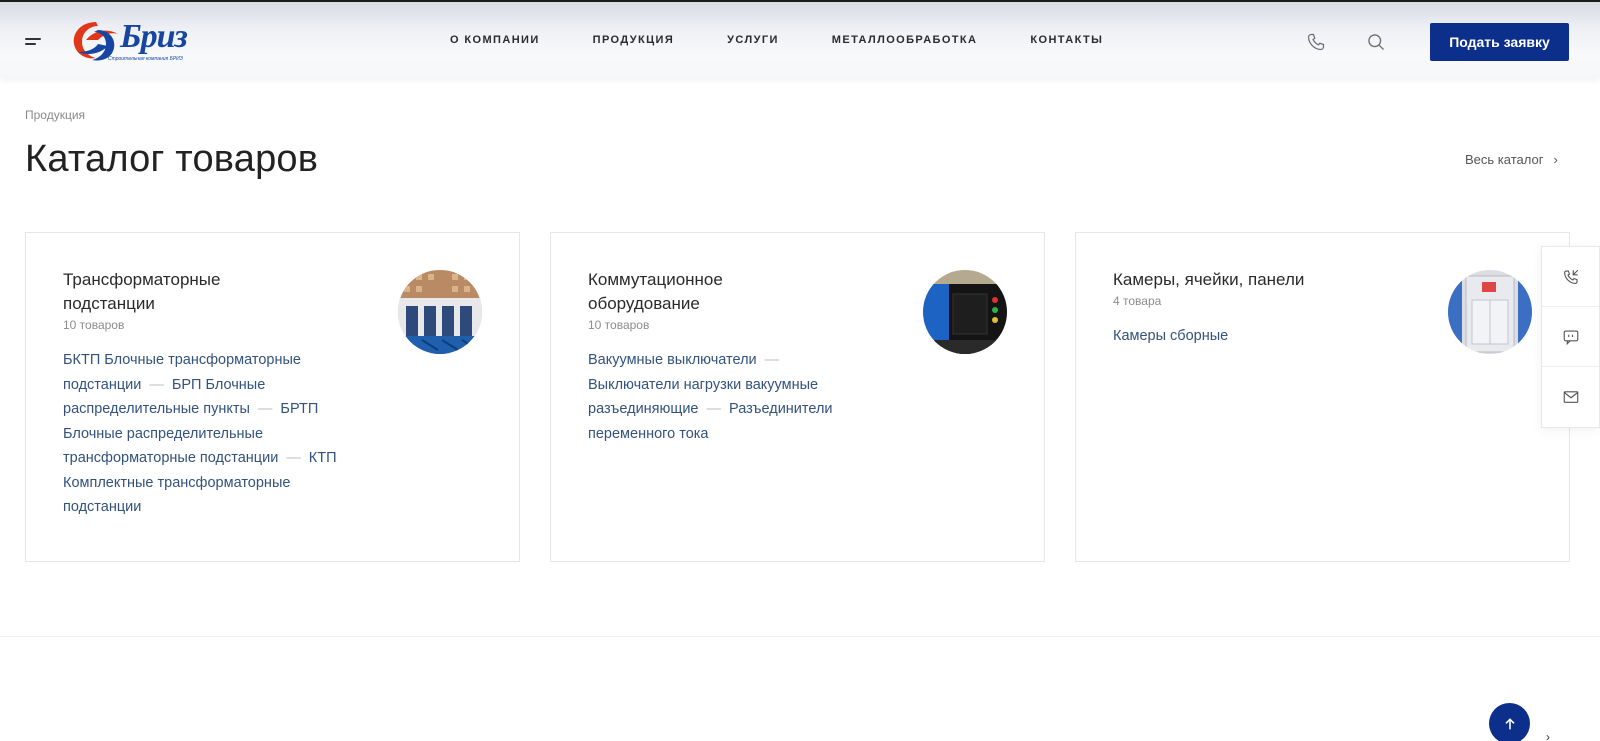 This screenshot has width=1600, height=741. I want to click on scroll-top-button, so click(1509, 722).